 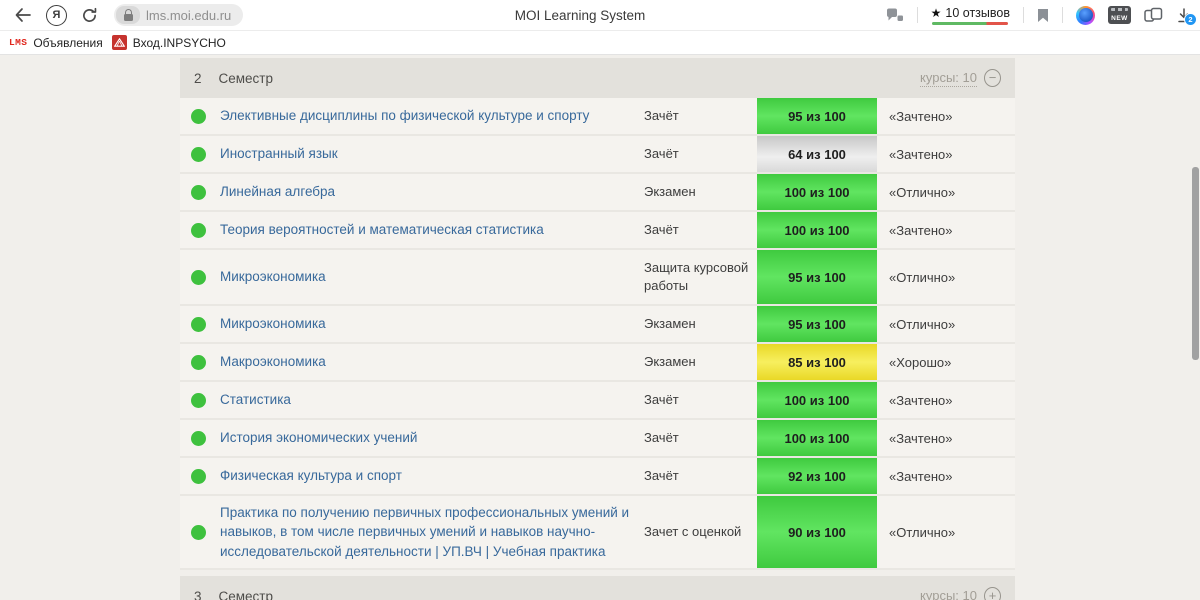 I want to click on course-link: Физическая культура и спорт, so click(x=432, y=476).